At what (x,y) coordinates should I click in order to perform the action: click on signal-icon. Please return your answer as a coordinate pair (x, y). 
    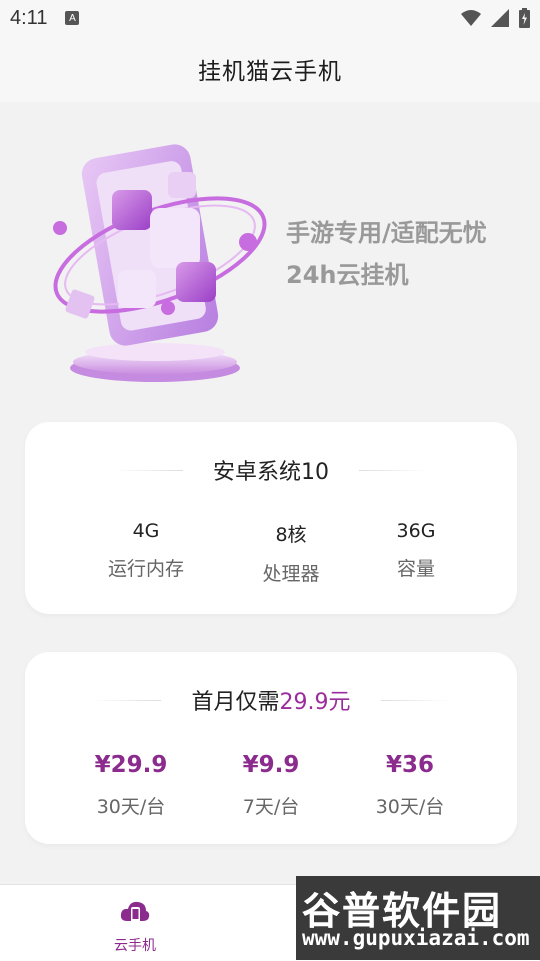
    Looking at the image, I should click on (500, 18).